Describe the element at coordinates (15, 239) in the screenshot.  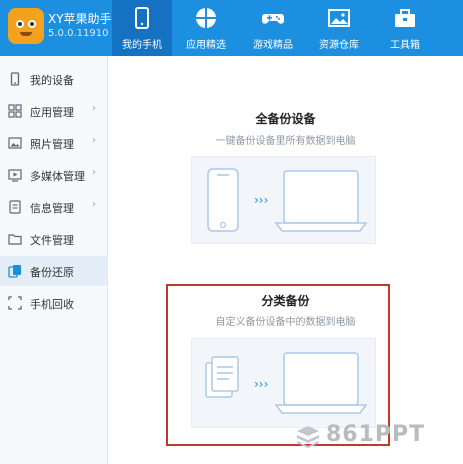
I see `folder-icon` at that location.